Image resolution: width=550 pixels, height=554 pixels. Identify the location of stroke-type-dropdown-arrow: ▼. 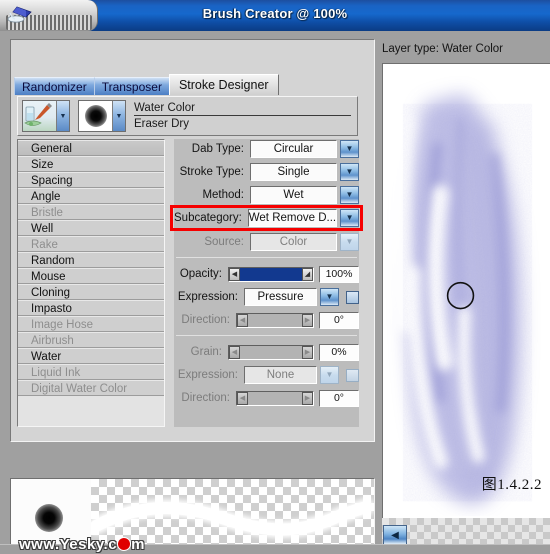
(349, 172).